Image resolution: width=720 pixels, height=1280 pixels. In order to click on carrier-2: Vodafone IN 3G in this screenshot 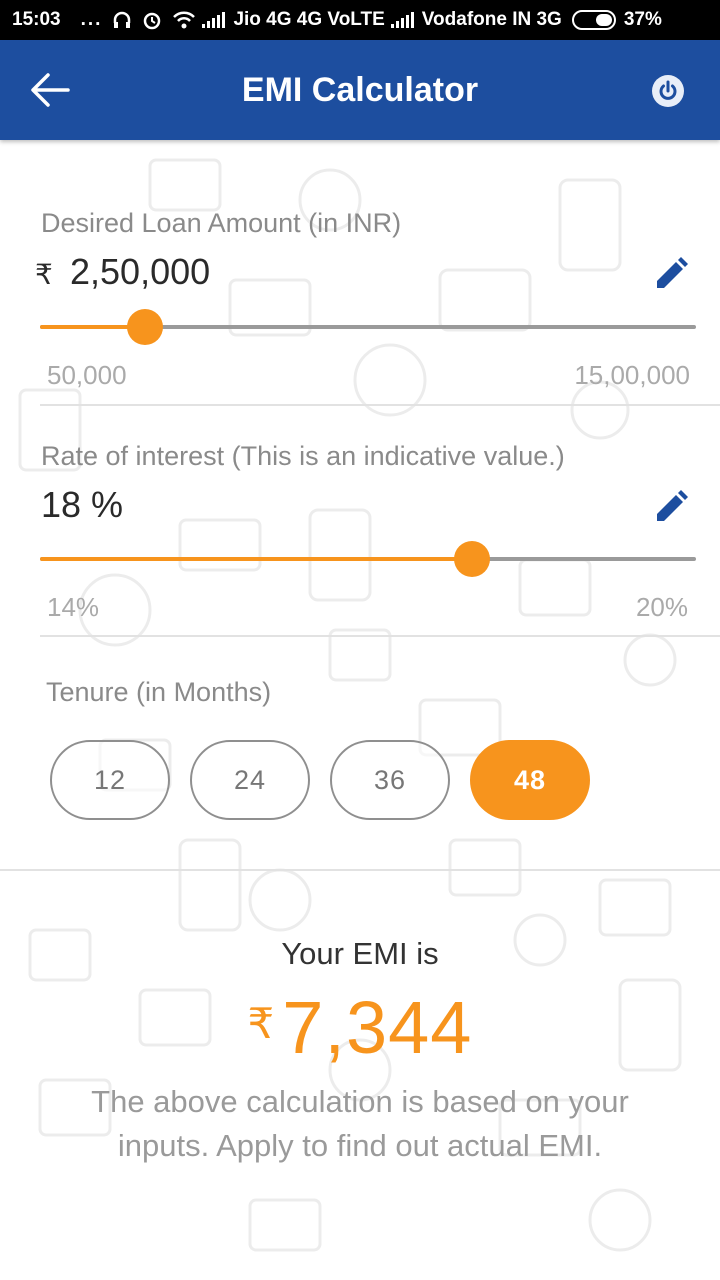, I will do `click(491, 19)`.